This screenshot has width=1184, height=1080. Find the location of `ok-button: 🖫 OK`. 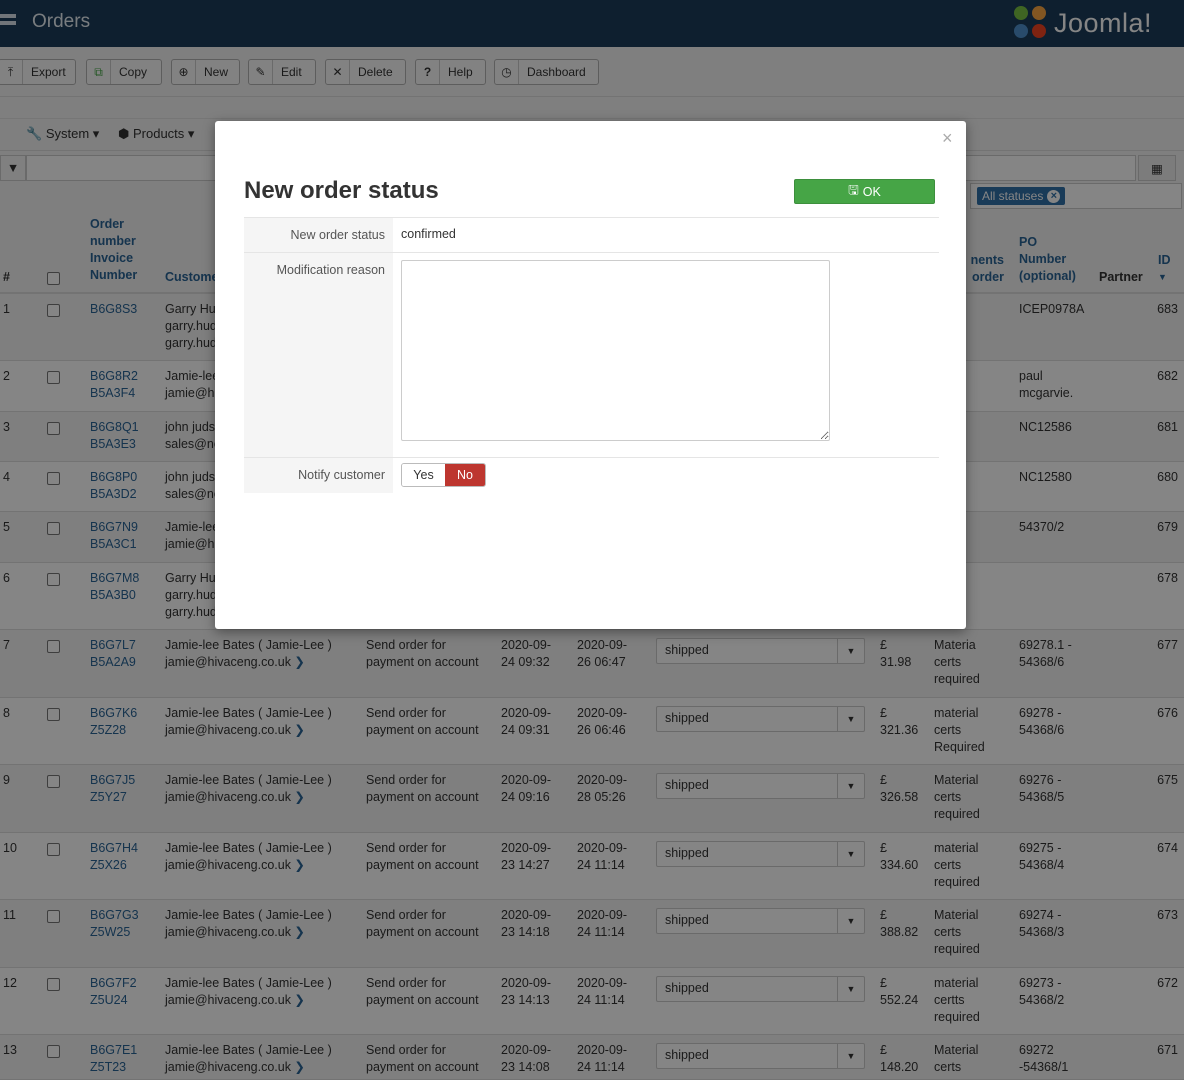

ok-button: 🖫 OK is located at coordinates (864, 191).